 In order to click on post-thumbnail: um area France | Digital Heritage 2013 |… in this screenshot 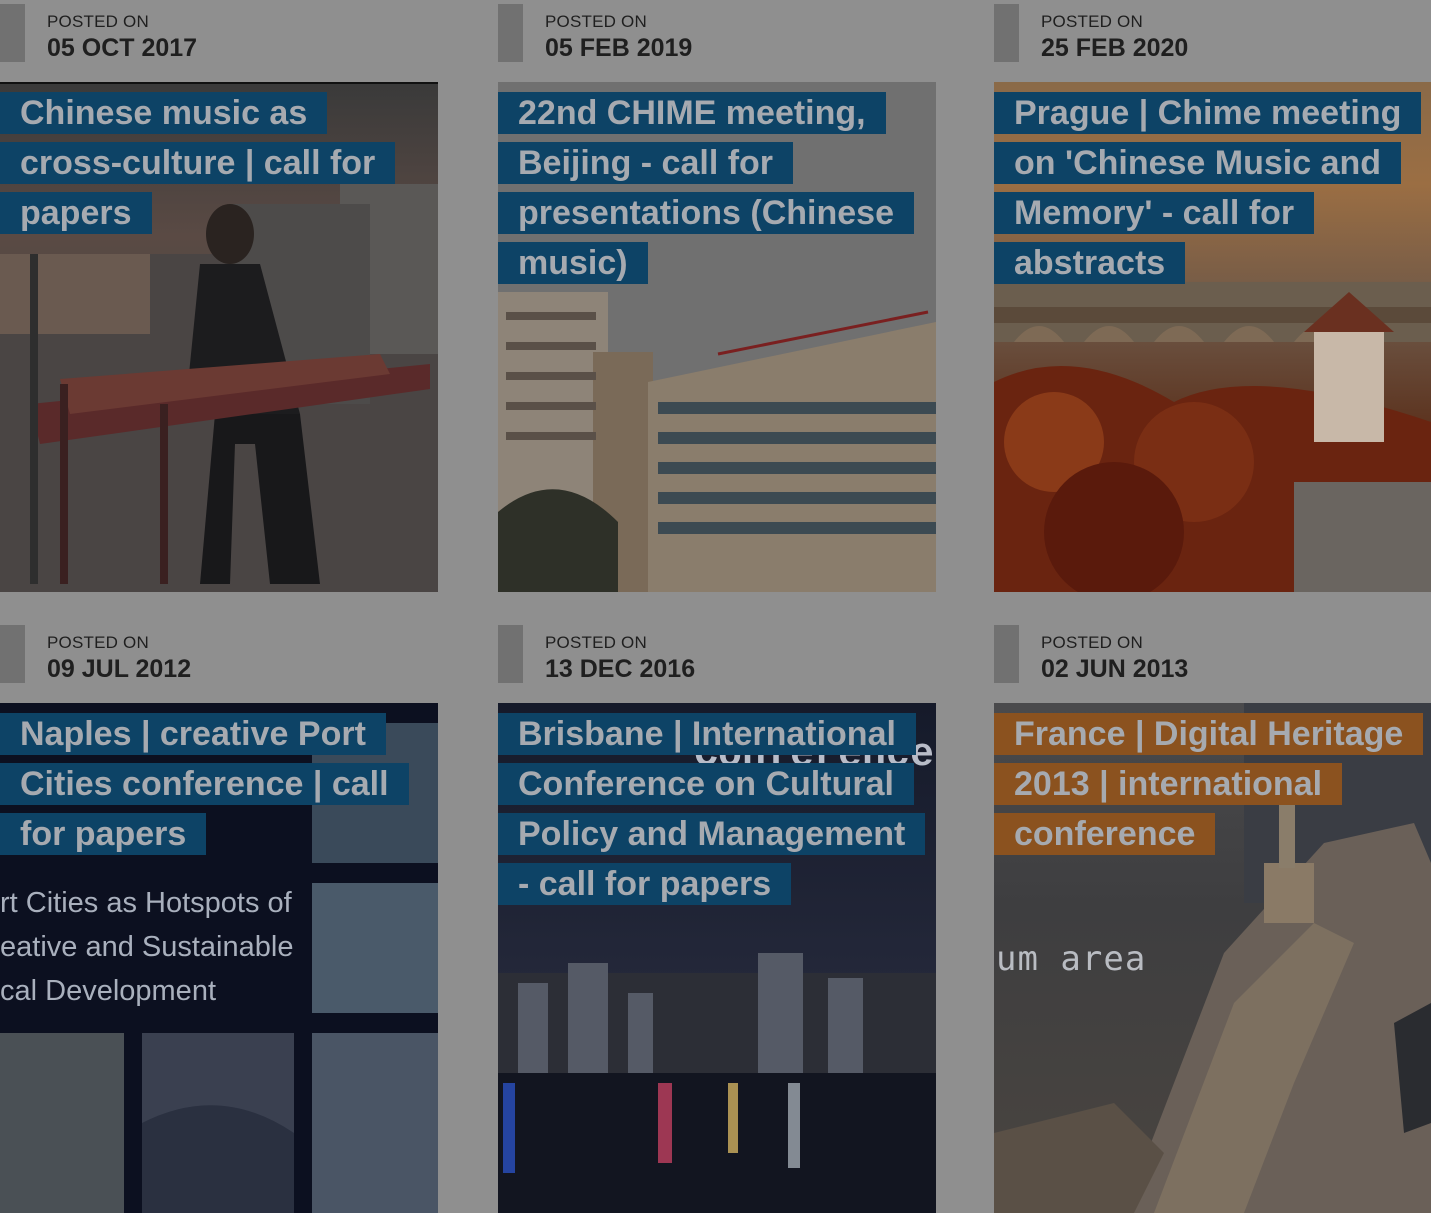, I will do `click(1212, 958)`.